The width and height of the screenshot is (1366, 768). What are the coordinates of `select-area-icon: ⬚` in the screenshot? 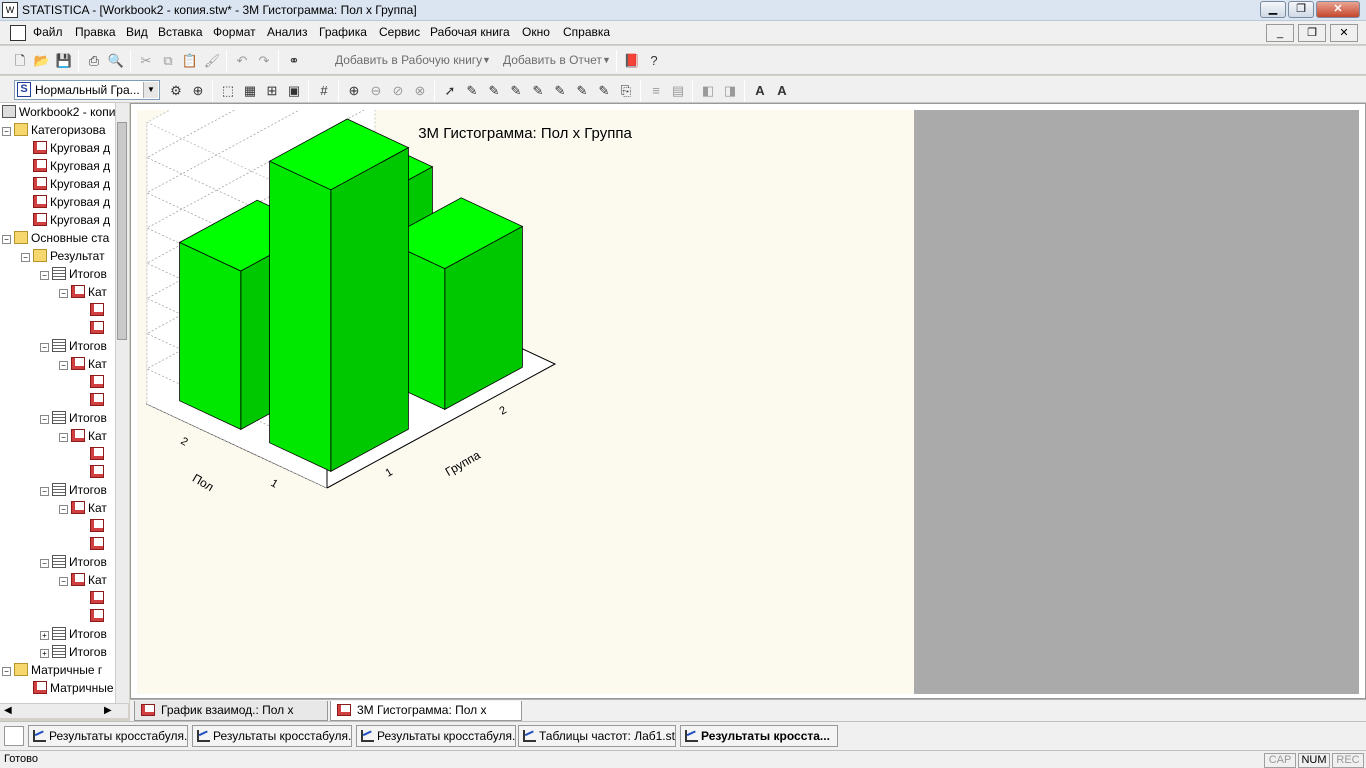 It's located at (228, 91).